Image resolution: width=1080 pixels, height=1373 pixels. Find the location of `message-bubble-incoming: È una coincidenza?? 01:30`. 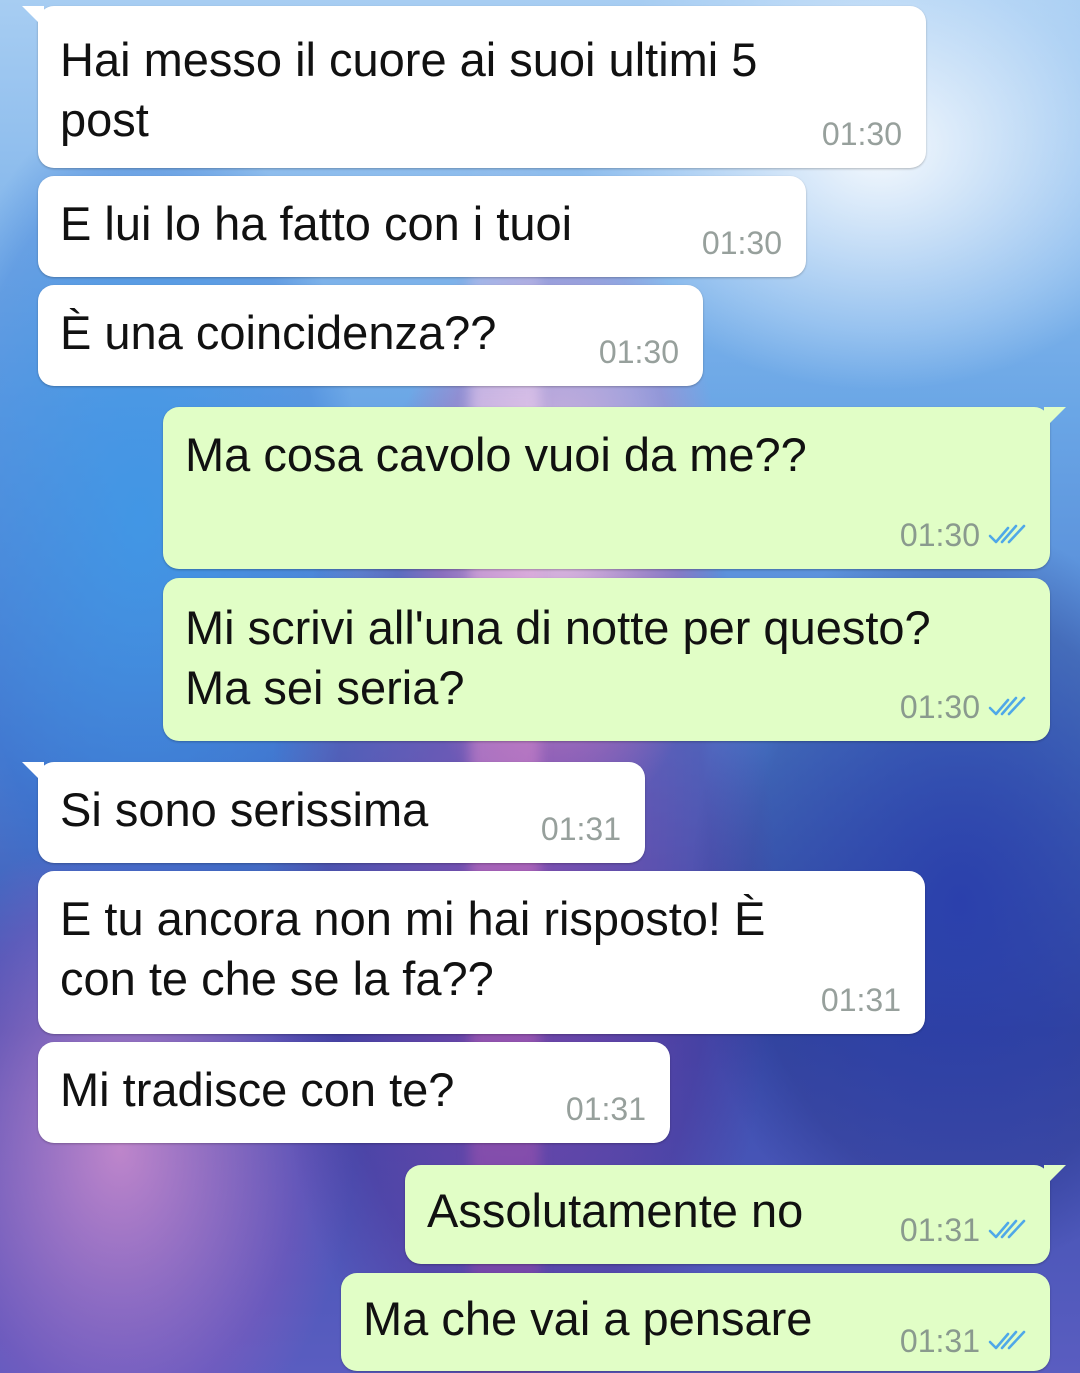

message-bubble-incoming: È una coincidenza?? 01:30 is located at coordinates (370, 335).